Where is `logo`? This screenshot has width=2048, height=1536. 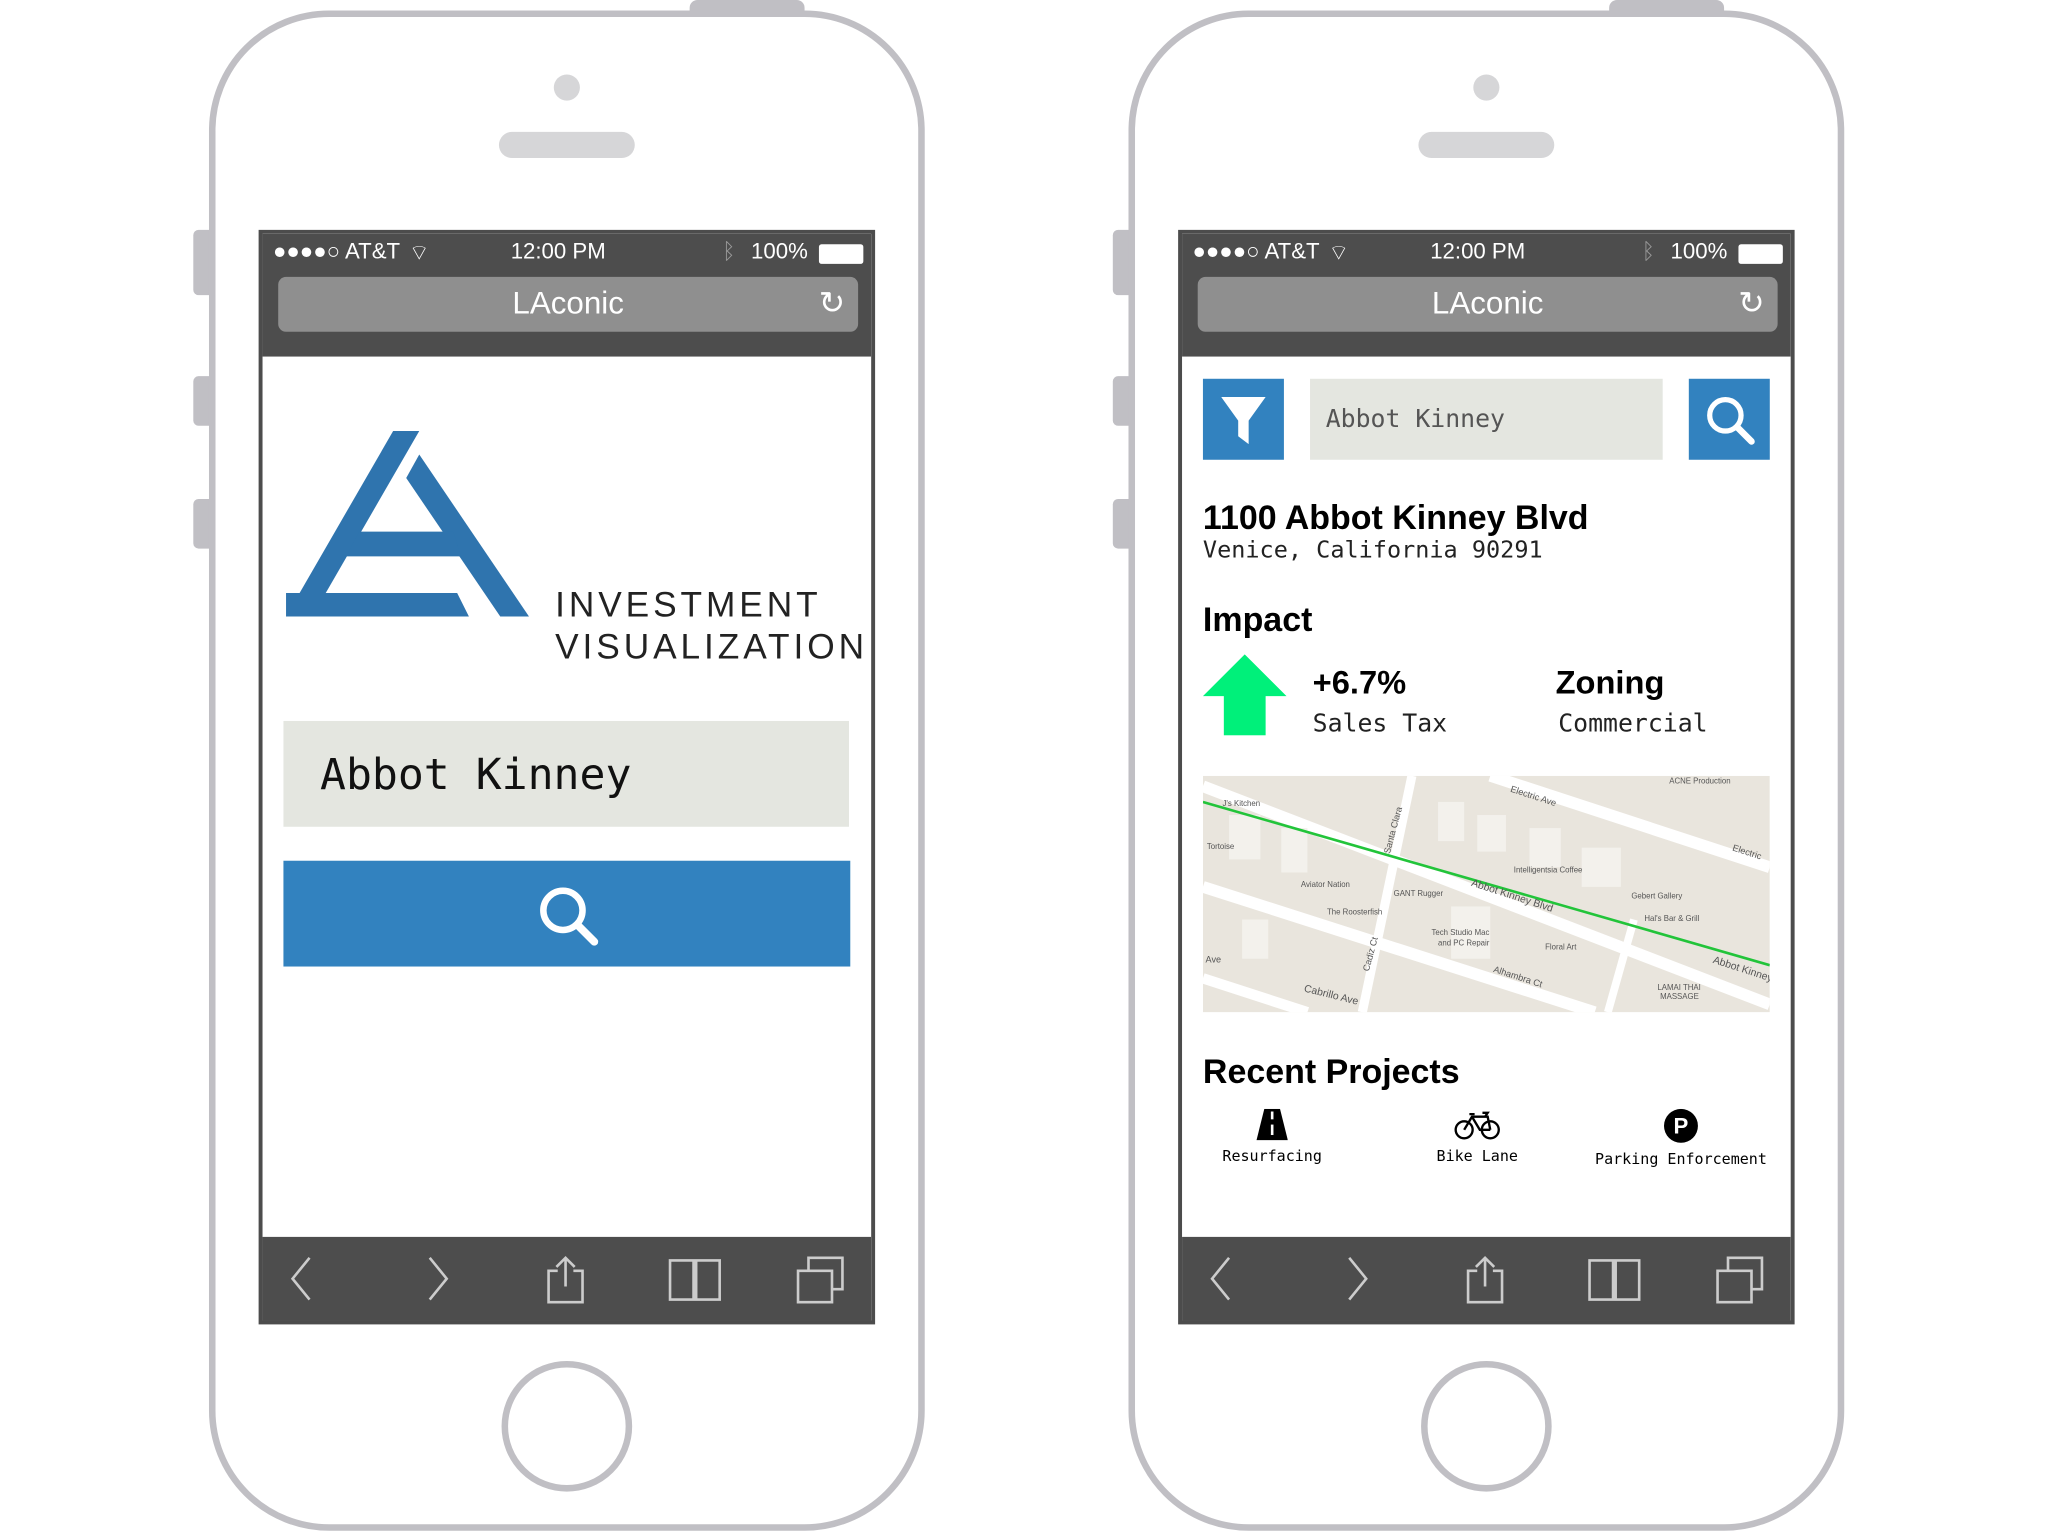
logo is located at coordinates (407, 524).